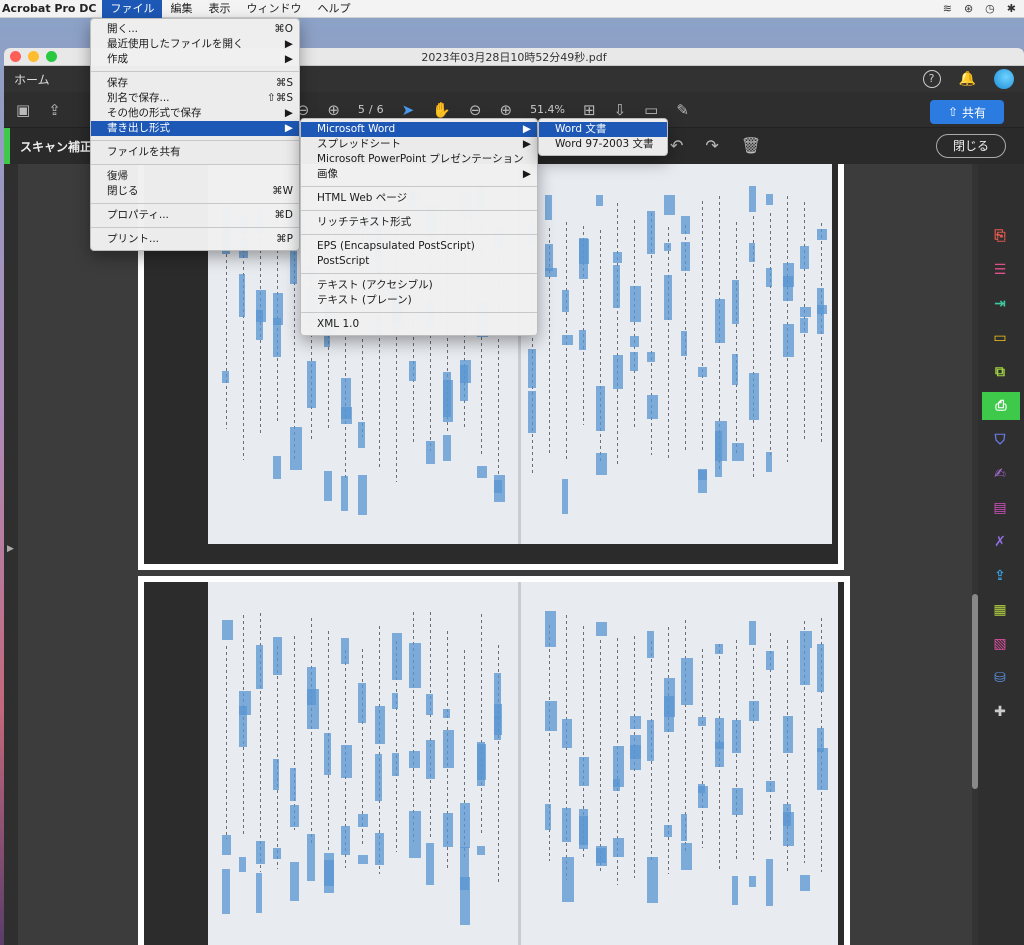 The image size is (1024, 945). Describe the element at coordinates (195, 29) in the screenshot. I see `menu-item-open: 開く... ⌘O` at that location.